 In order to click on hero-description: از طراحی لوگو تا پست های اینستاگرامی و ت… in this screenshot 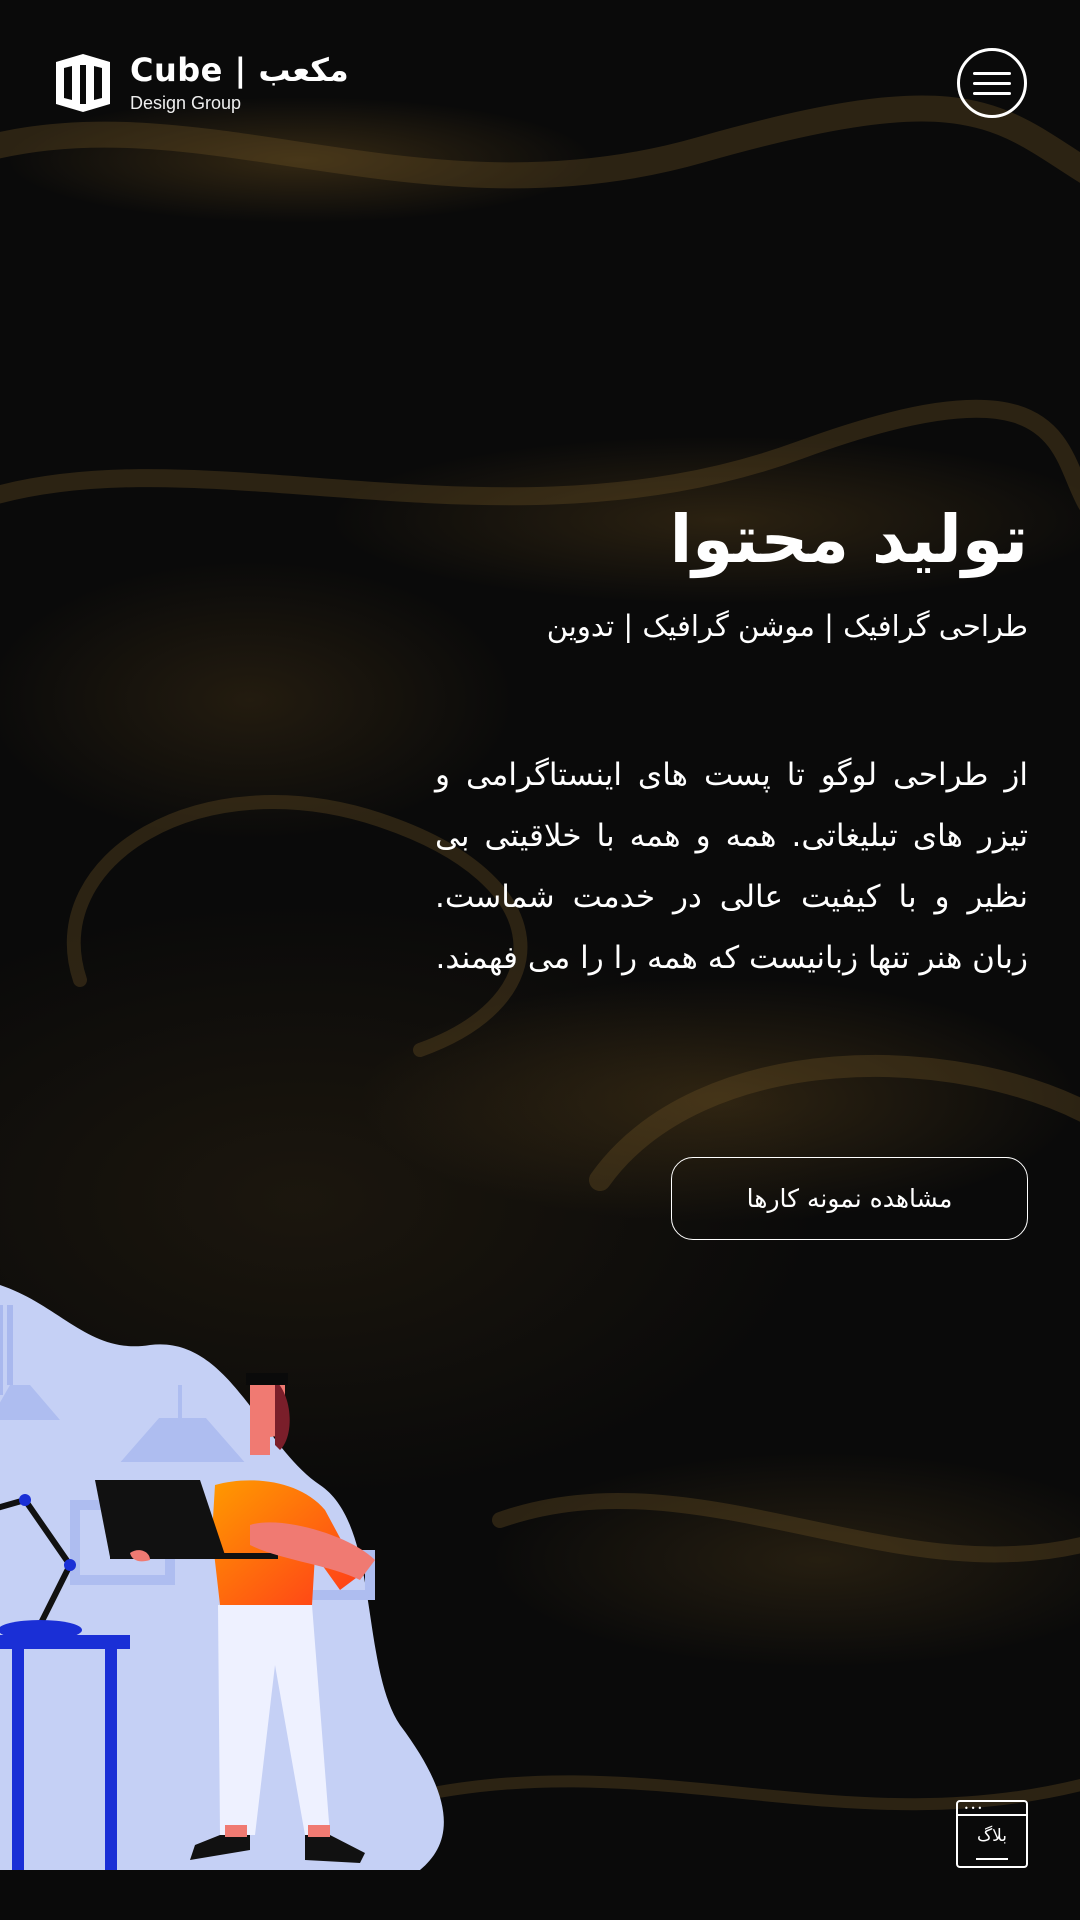, I will do `click(731, 866)`.